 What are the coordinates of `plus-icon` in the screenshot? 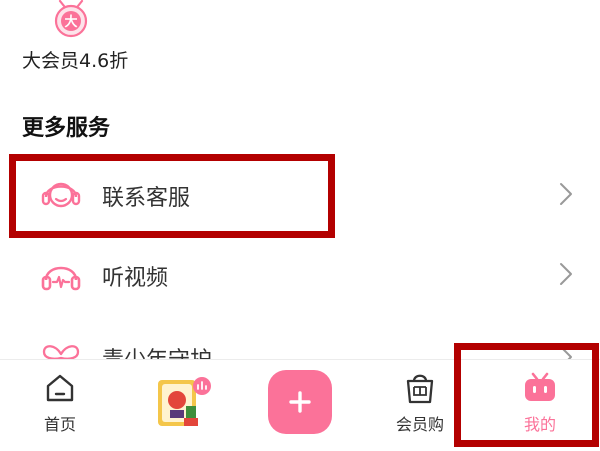 It's located at (300, 402).